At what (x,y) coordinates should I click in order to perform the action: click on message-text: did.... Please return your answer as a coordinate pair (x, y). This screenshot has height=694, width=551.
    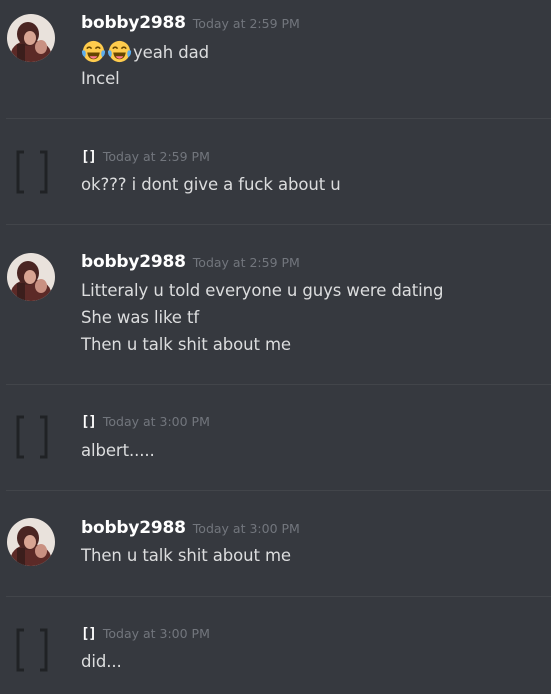
    Looking at the image, I should click on (101, 661).